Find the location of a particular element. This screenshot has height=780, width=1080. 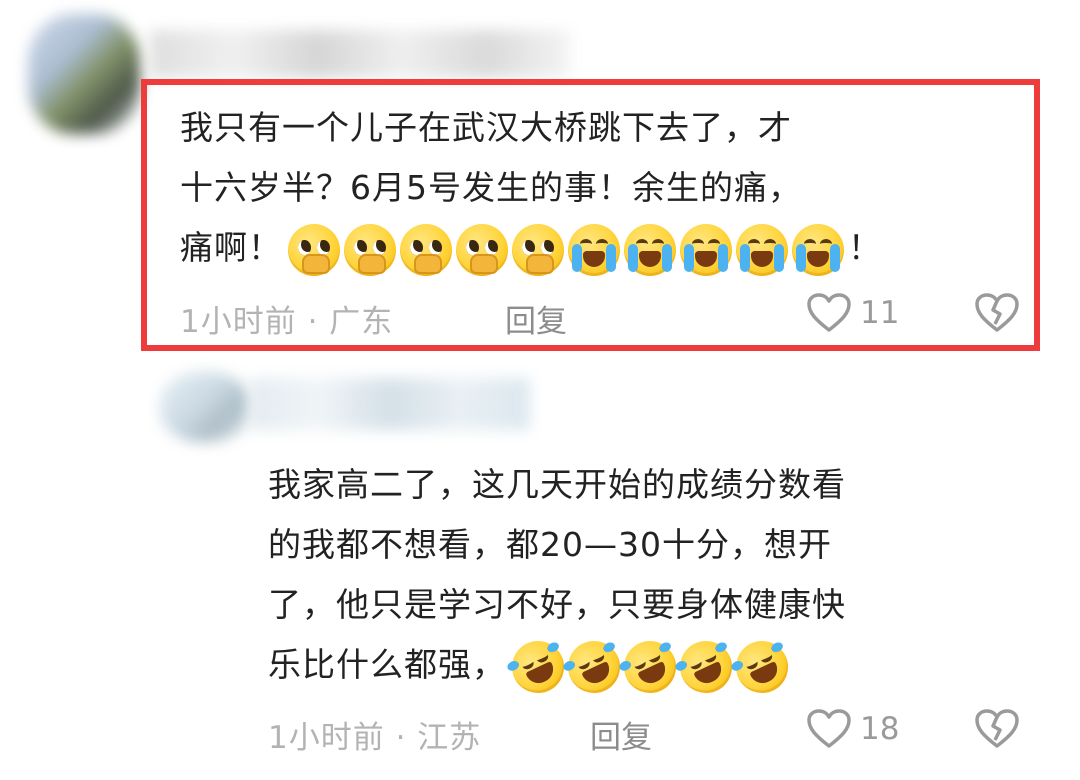

like-count: 11 is located at coordinates (880, 313).